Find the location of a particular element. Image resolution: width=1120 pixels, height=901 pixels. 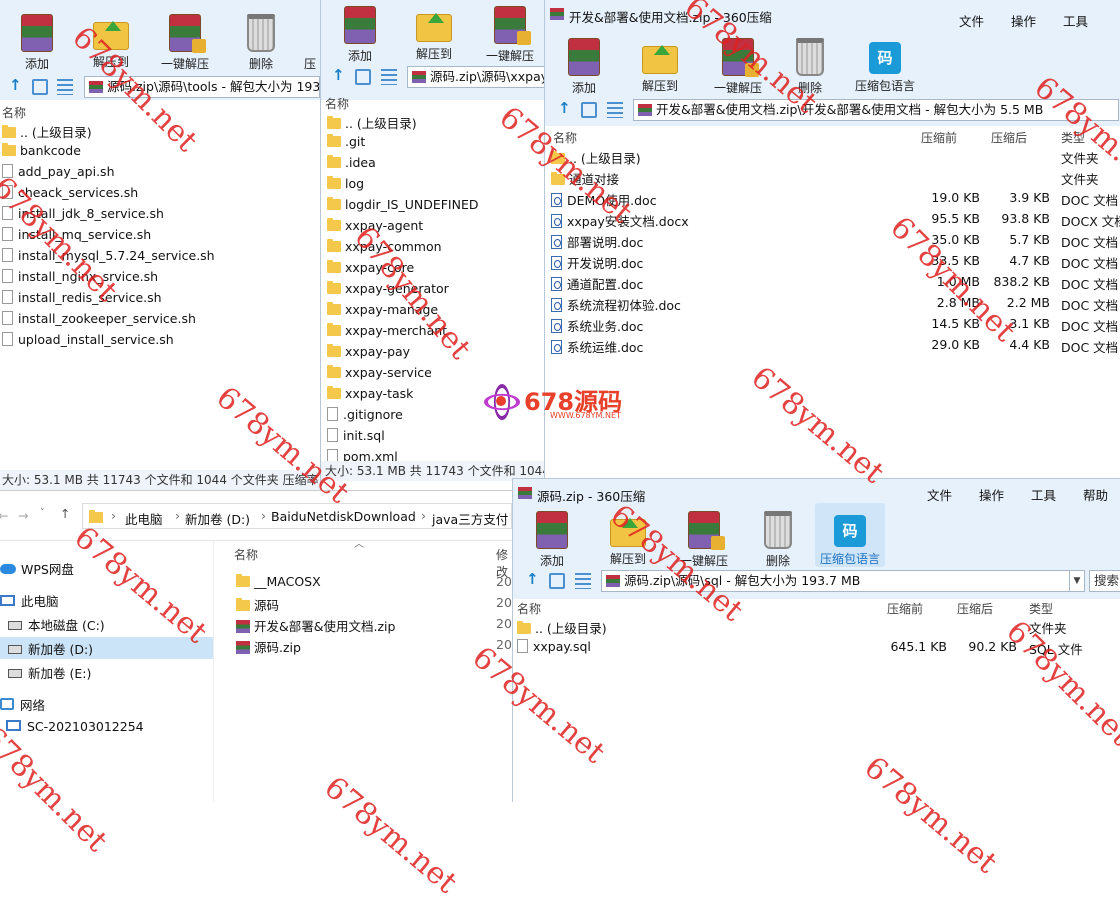

table-row: 开发&部署&使用文档.zip 202 is located at coordinates (363, 624).